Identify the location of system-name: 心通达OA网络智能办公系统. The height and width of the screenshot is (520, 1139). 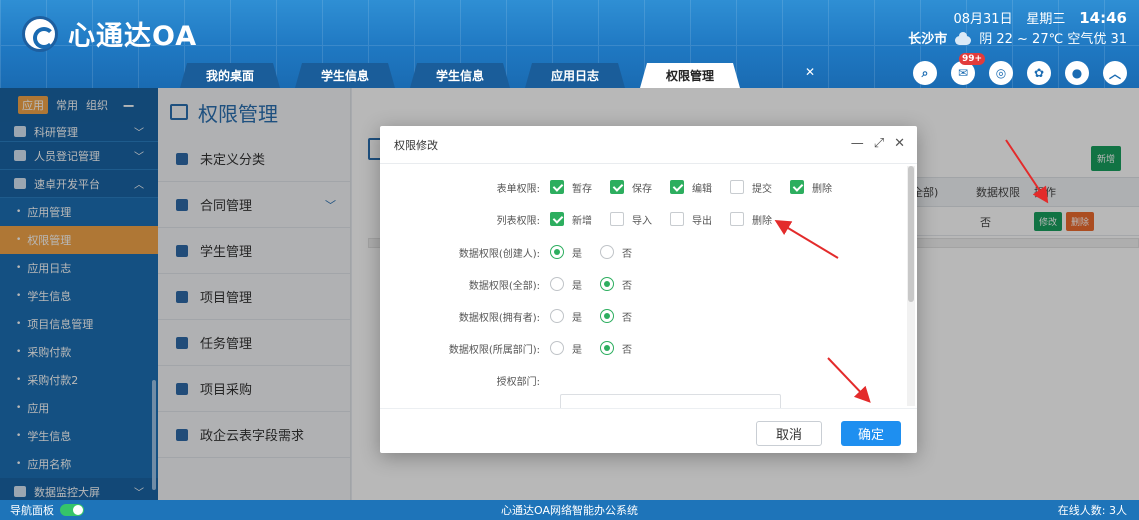
(569, 510).